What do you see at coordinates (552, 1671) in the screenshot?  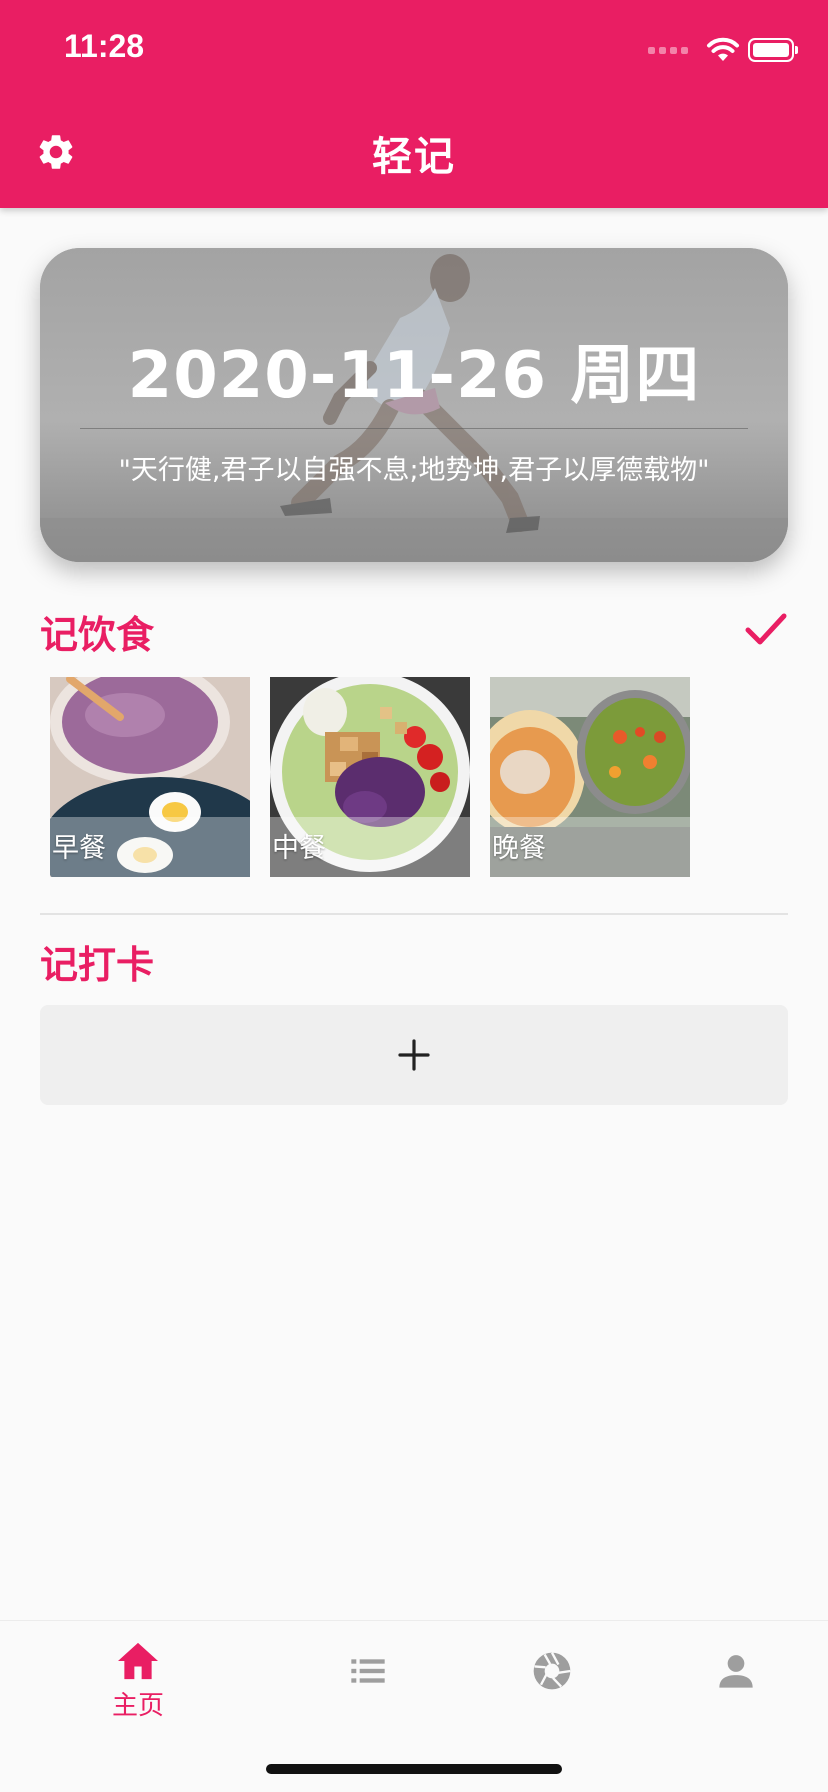 I see `camera-aperture-icon` at bounding box center [552, 1671].